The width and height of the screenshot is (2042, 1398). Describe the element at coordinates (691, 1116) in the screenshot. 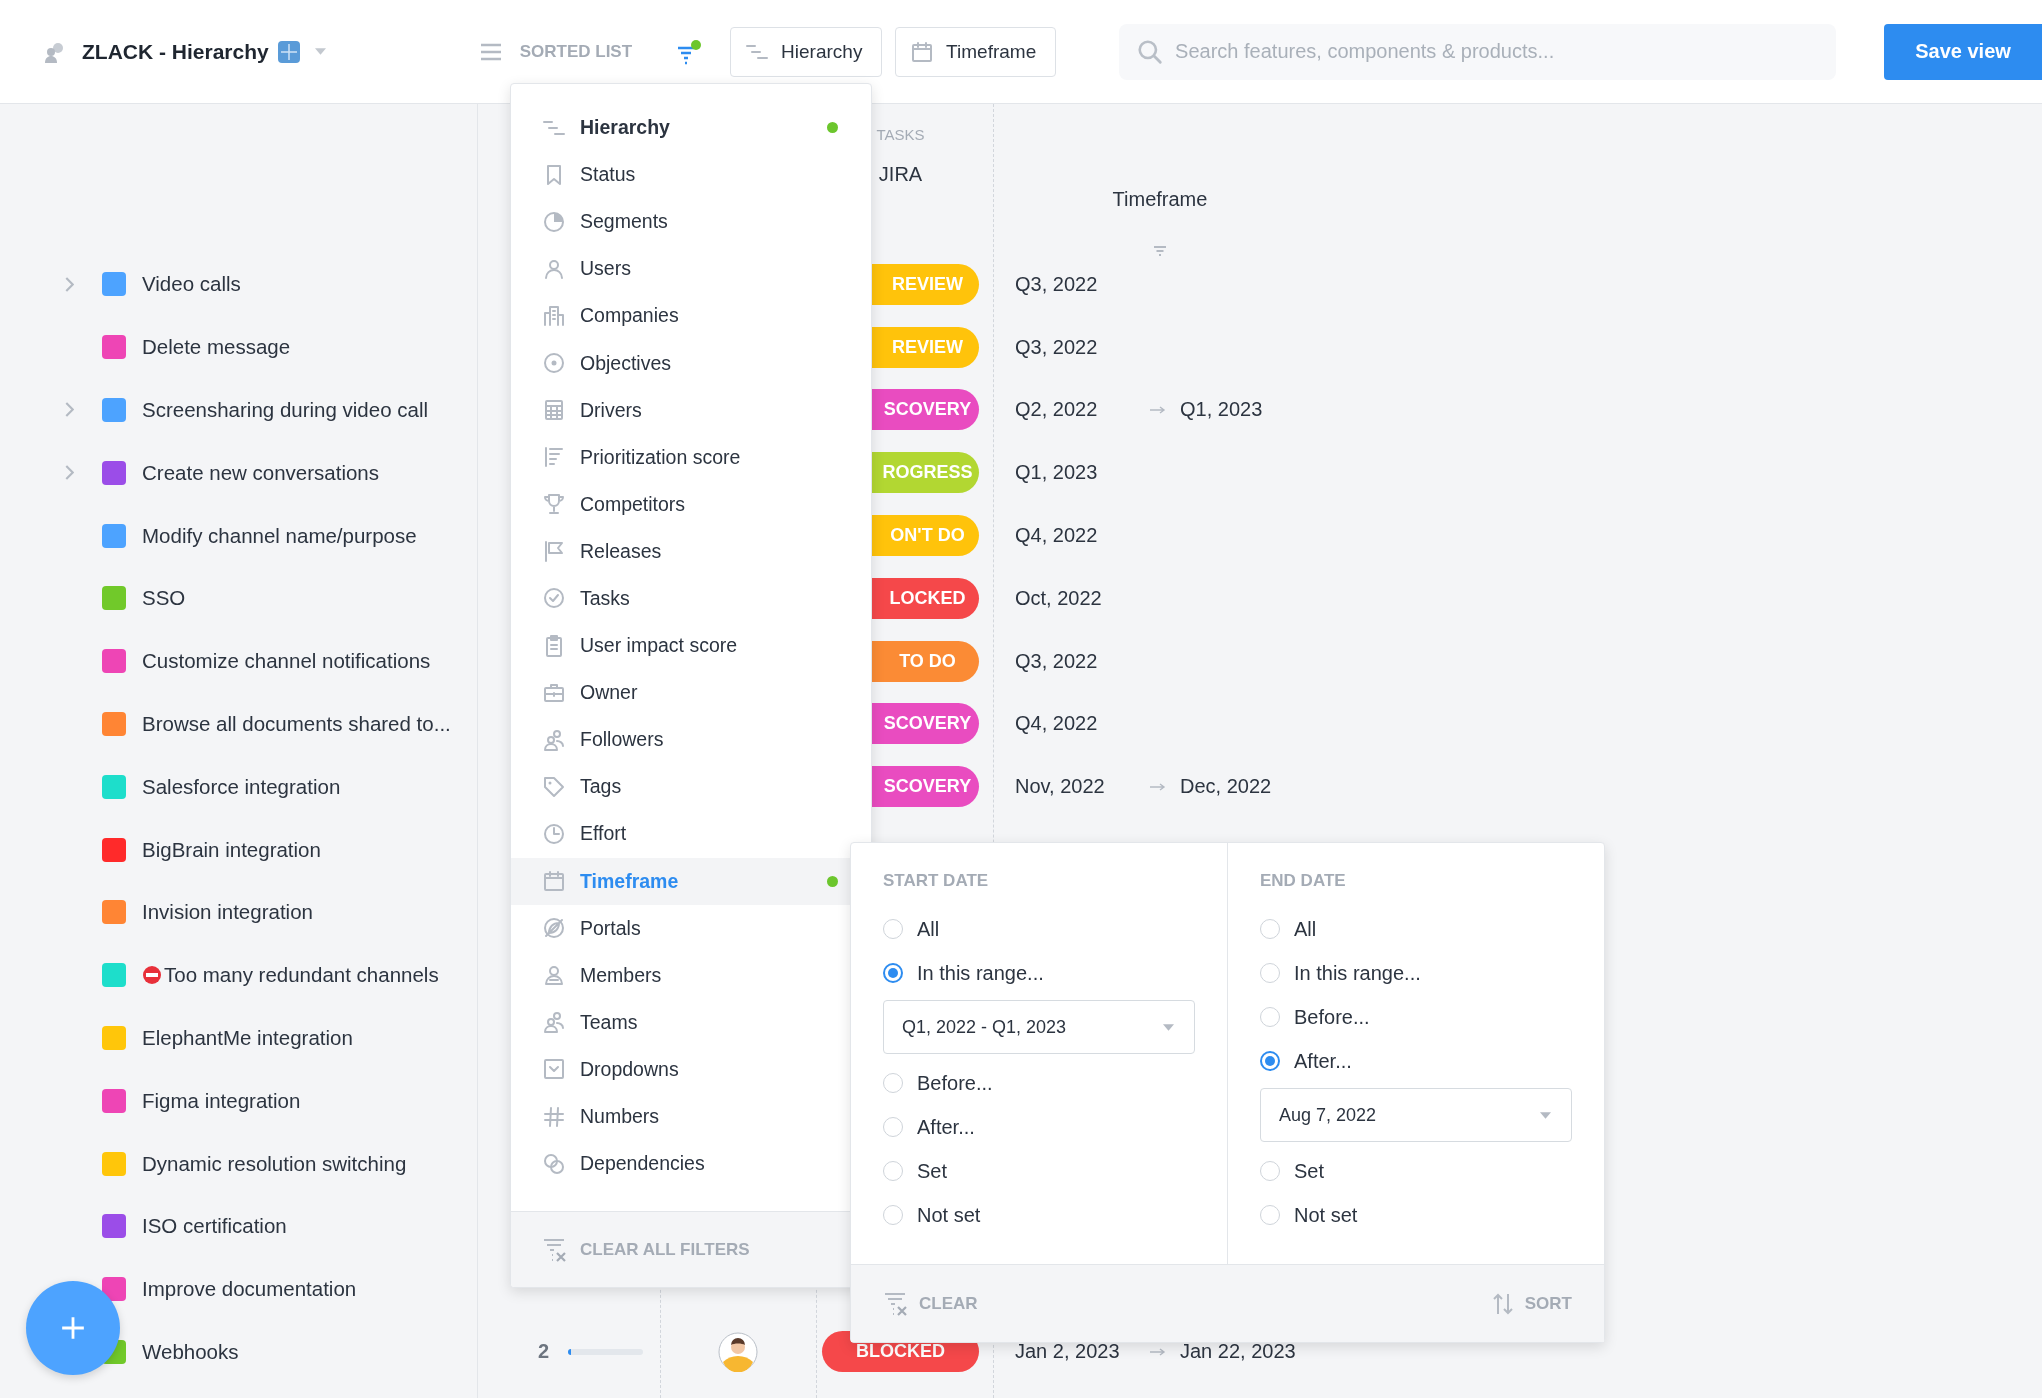

I see `menu-item: Numbers` at that location.